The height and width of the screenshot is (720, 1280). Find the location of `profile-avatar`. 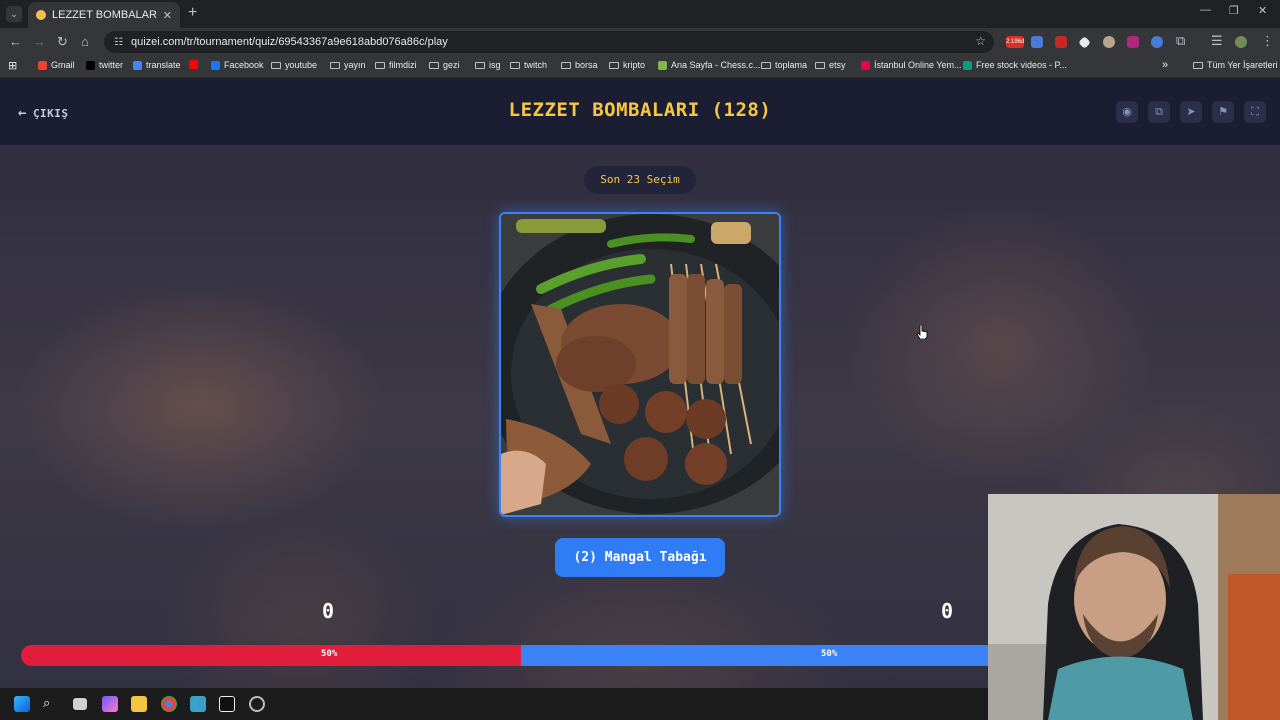

profile-avatar is located at coordinates (1241, 42).